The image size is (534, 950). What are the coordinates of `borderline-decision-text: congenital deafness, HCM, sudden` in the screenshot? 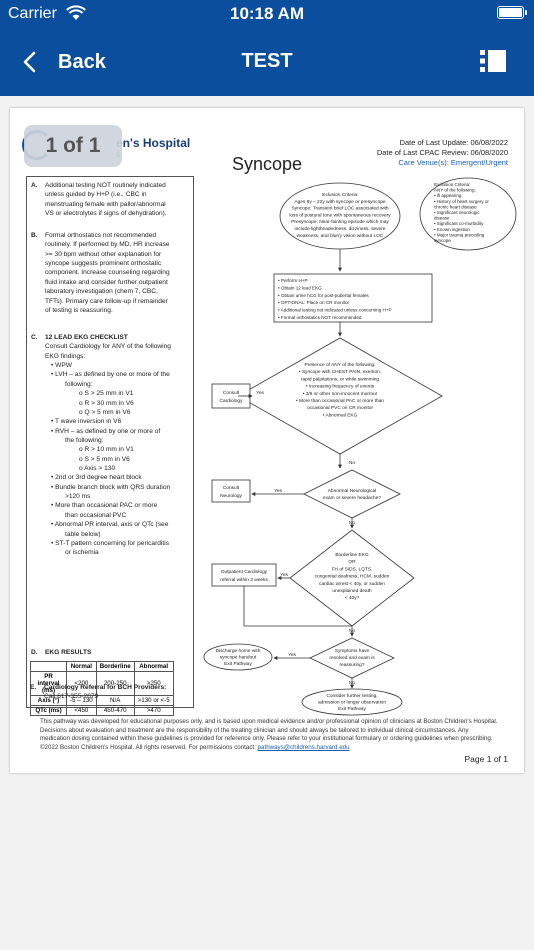 It's located at (352, 577).